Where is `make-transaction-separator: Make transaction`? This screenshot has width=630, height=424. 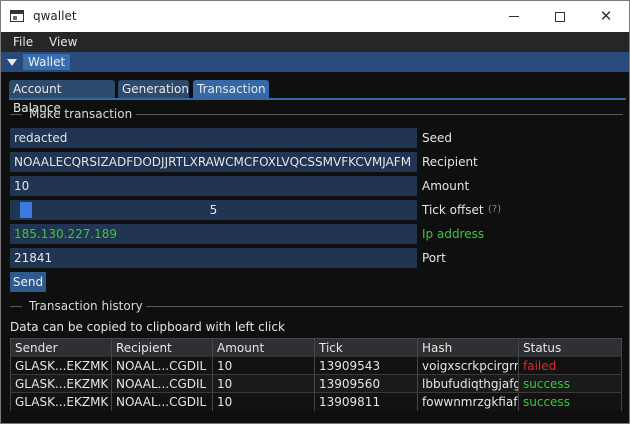 make-transaction-separator: Make transaction is located at coordinates (315, 115).